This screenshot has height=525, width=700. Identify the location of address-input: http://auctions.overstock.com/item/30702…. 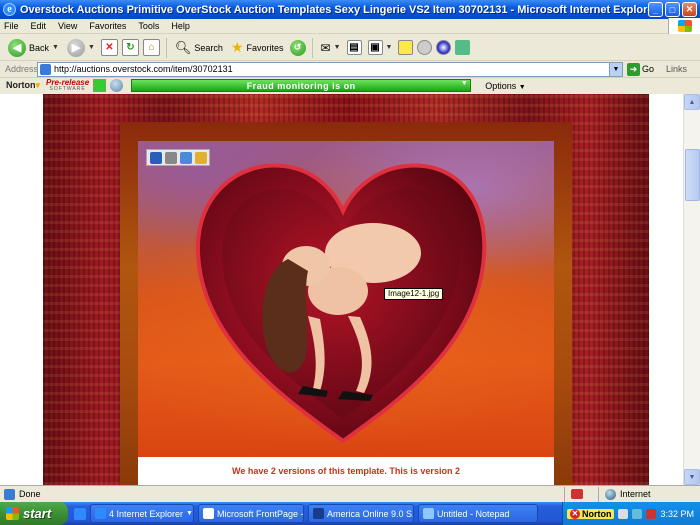
(330, 69).